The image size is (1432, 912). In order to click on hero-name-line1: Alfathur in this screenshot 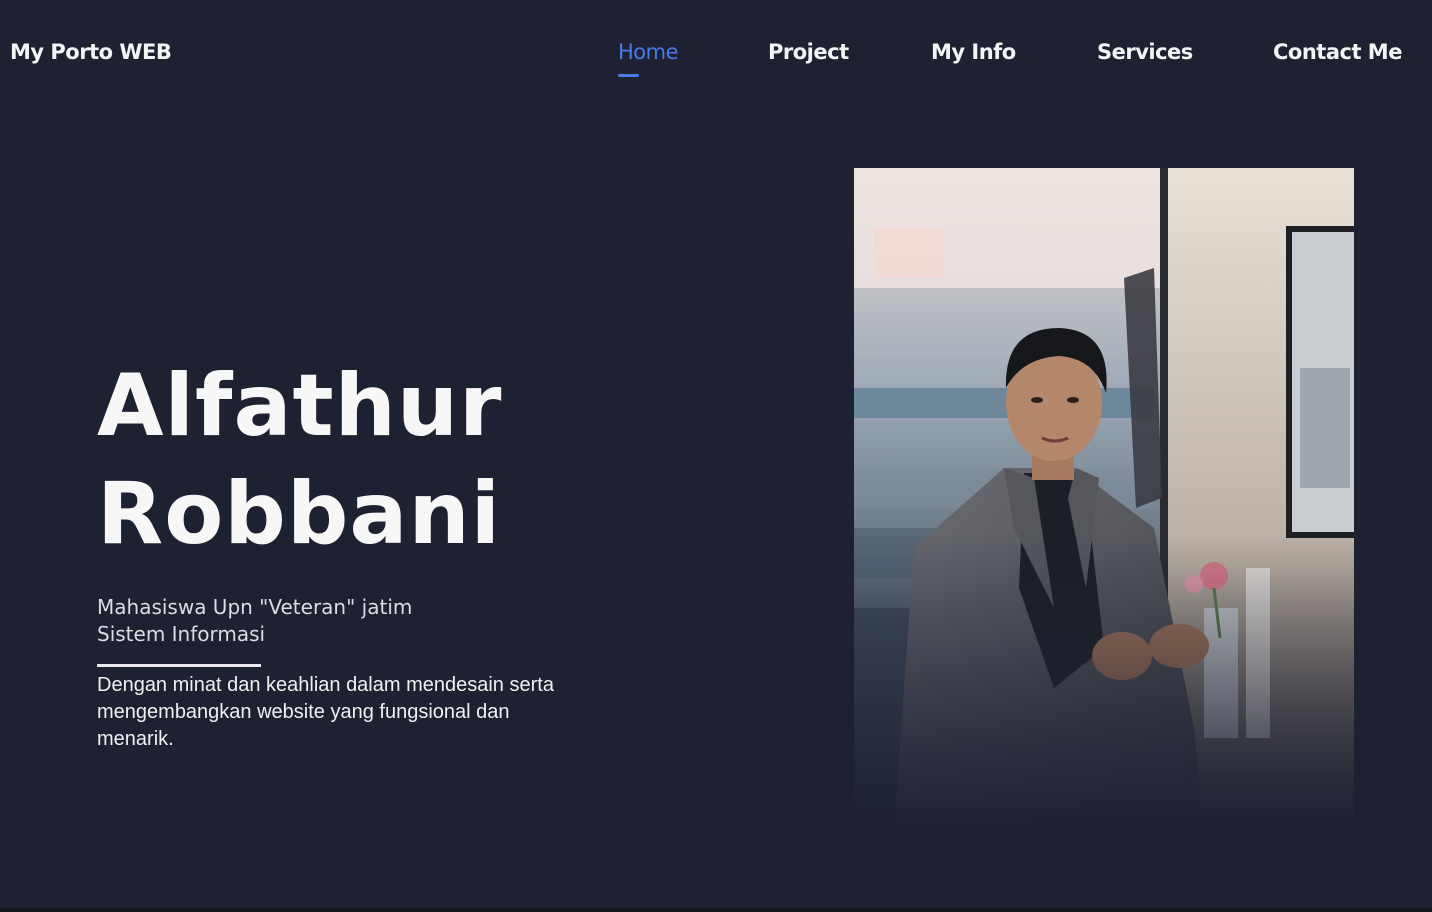, I will do `click(300, 406)`.